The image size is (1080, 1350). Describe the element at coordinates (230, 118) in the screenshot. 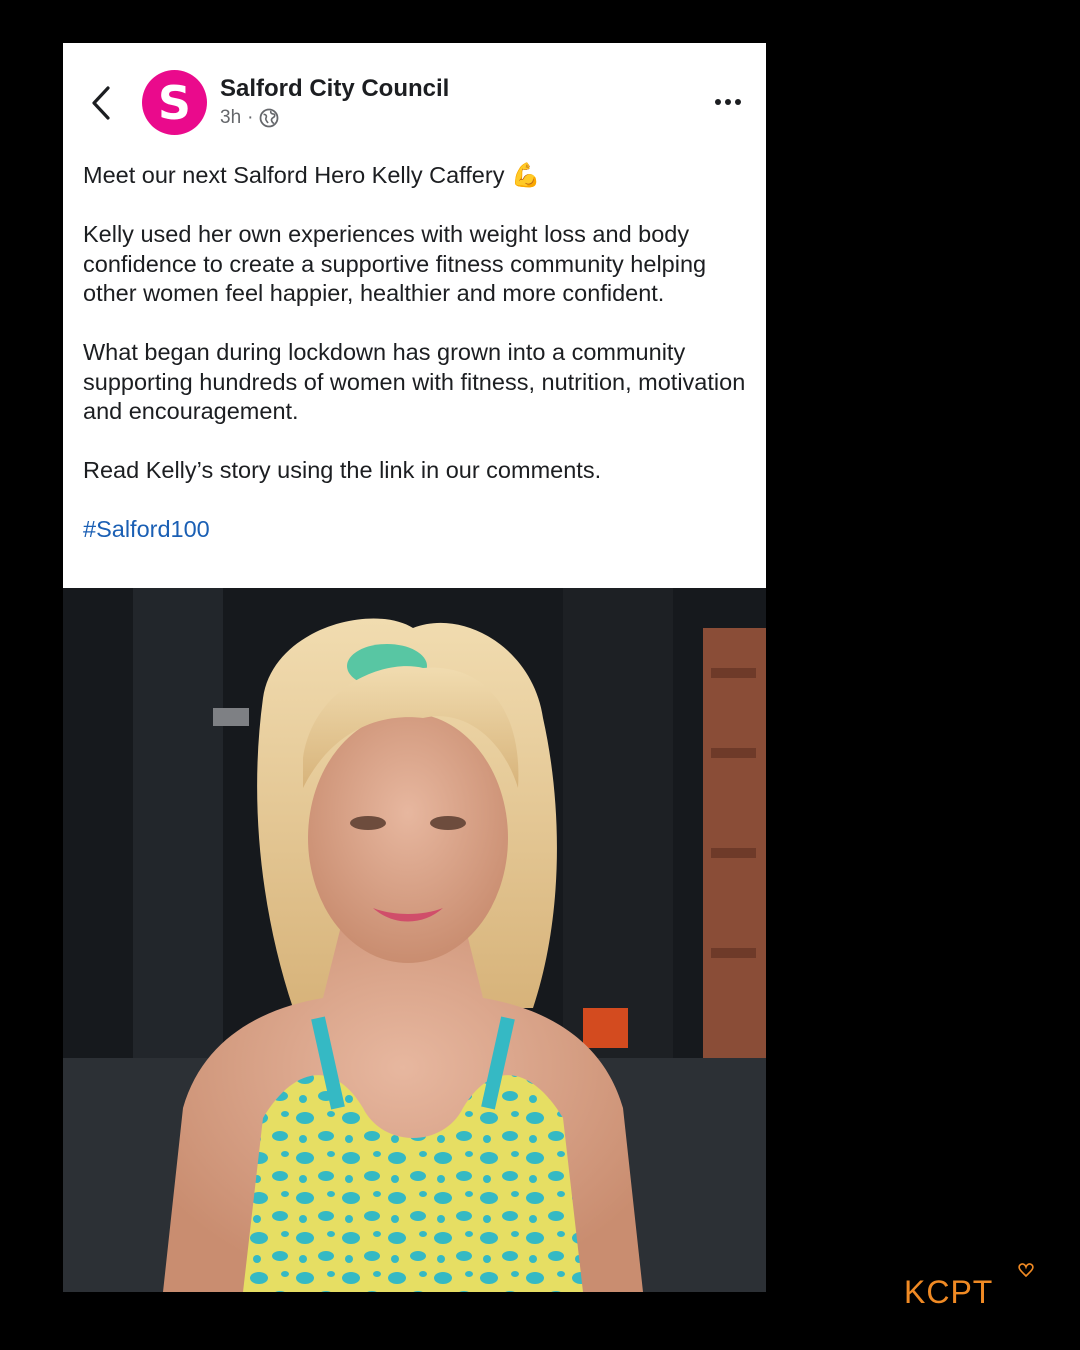

I see `post-timestamp: 3h` at that location.